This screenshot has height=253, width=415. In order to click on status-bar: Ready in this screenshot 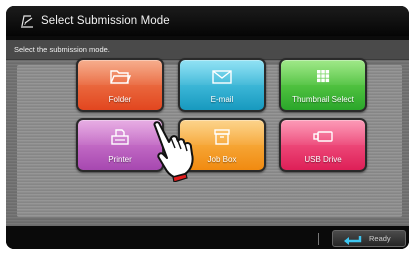, I will do `click(207, 238)`.